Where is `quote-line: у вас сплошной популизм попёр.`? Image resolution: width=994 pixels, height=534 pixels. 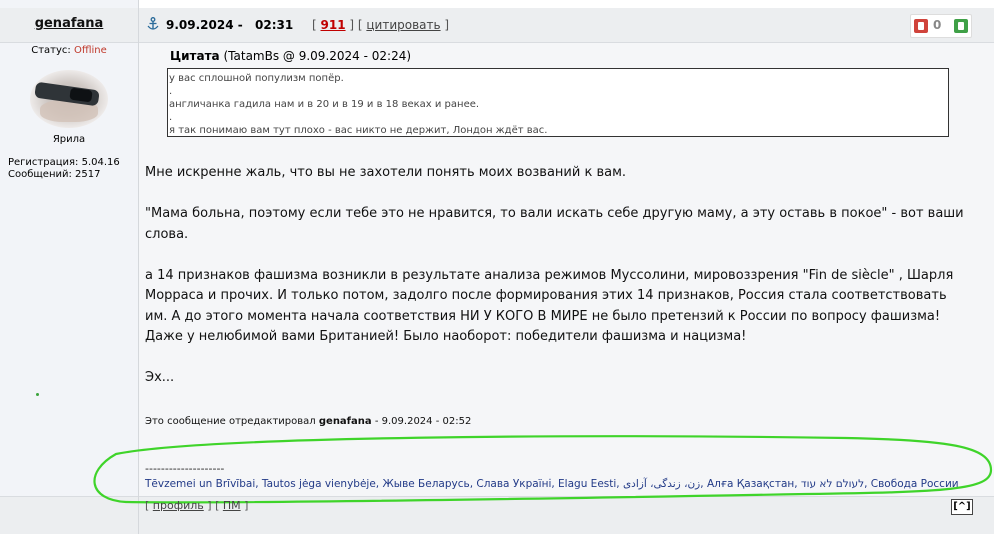
quote-line: у вас сплошной популизм попёр. is located at coordinates (256, 78).